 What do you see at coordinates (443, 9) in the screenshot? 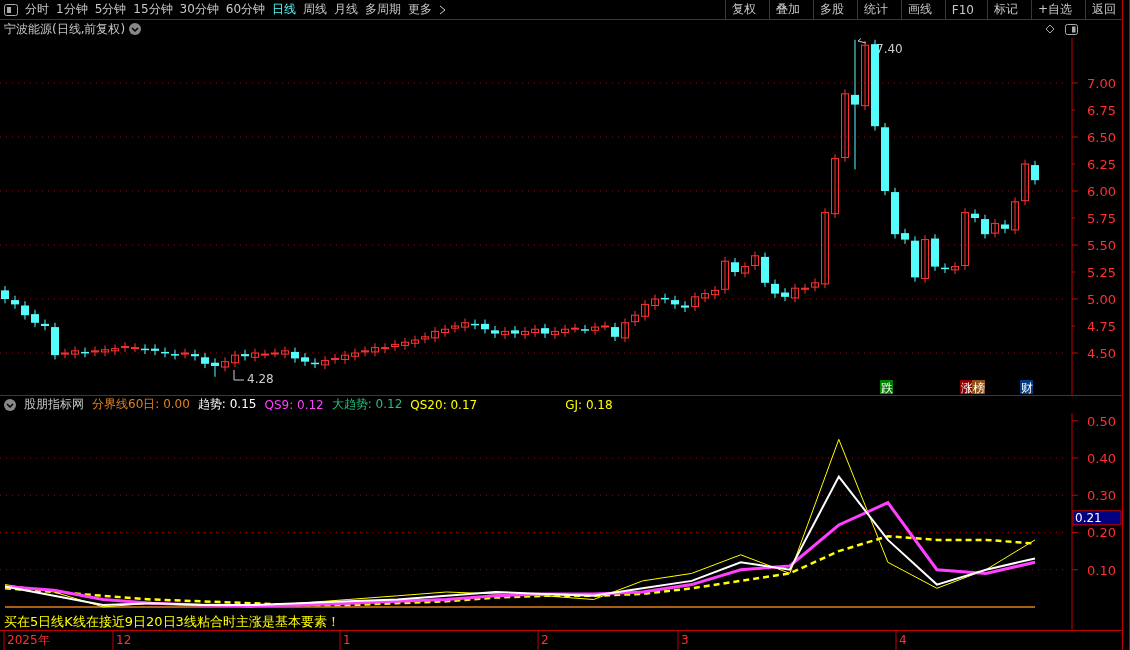
I see `chevron-right-icon` at bounding box center [443, 9].